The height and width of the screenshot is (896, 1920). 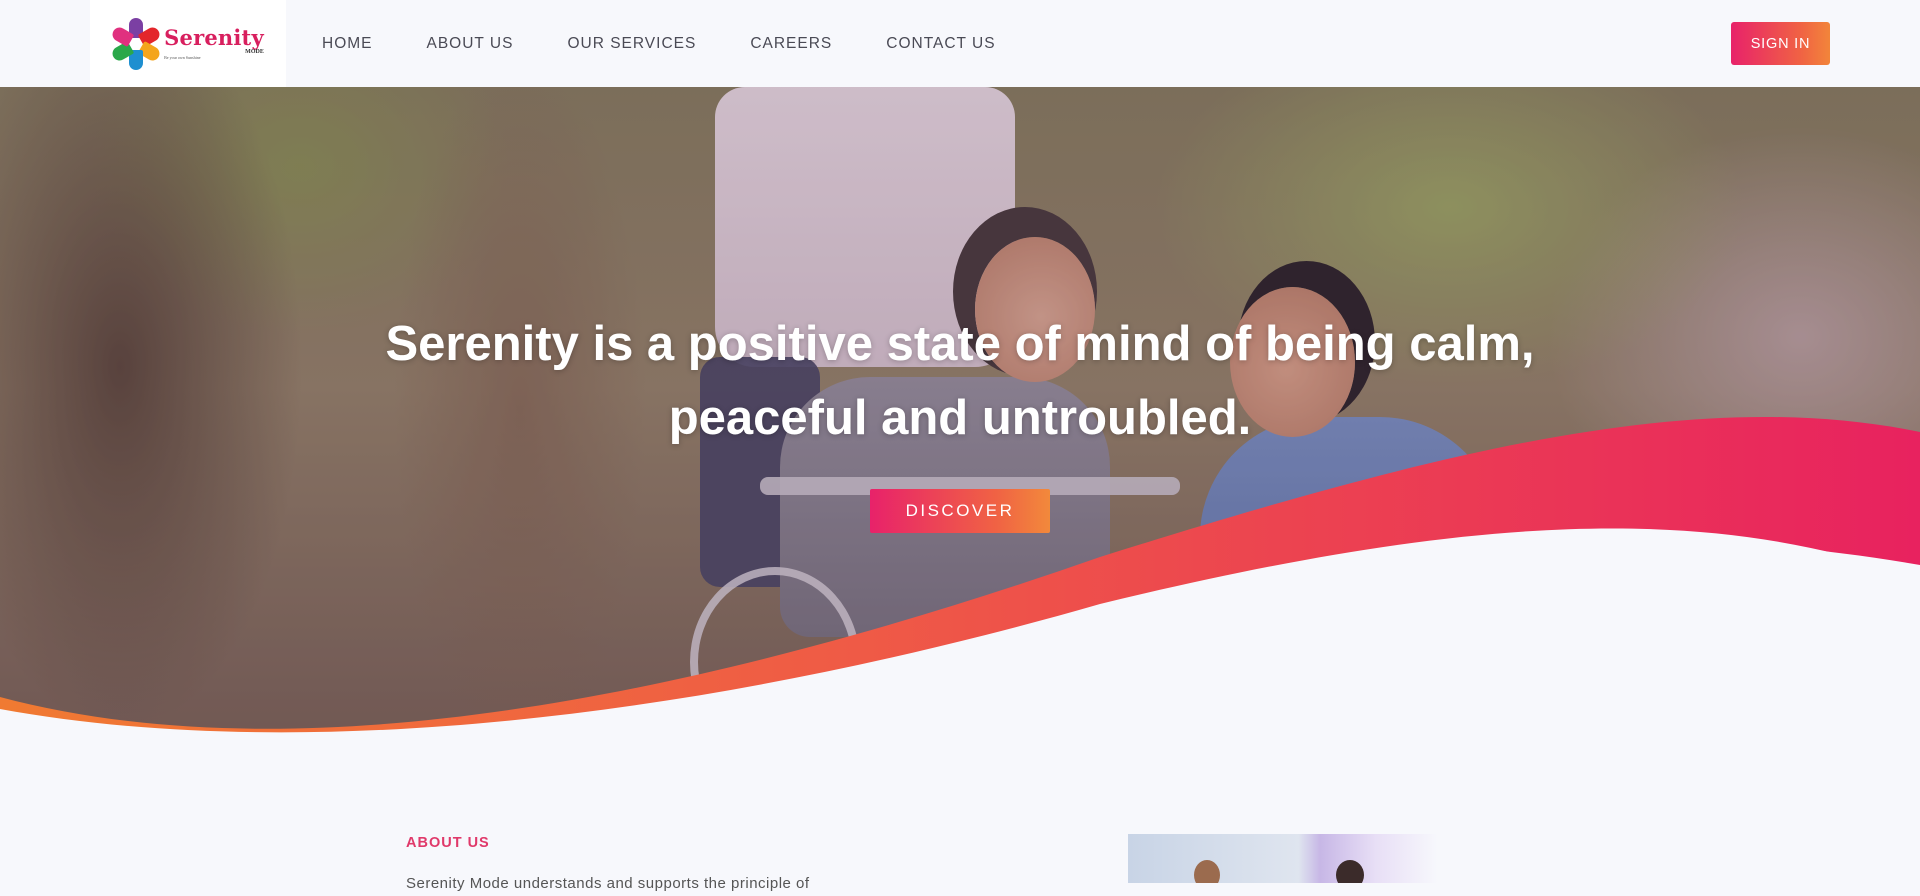 What do you see at coordinates (940, 44) in the screenshot?
I see `nav-contact-us: CONTACT US` at bounding box center [940, 44].